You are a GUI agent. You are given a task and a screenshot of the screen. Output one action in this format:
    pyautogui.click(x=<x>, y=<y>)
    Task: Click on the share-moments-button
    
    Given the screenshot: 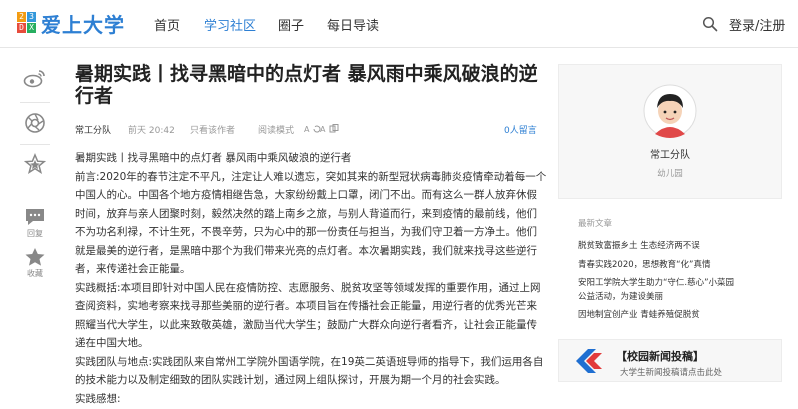 What is the action you would take?
    pyautogui.click(x=35, y=123)
    